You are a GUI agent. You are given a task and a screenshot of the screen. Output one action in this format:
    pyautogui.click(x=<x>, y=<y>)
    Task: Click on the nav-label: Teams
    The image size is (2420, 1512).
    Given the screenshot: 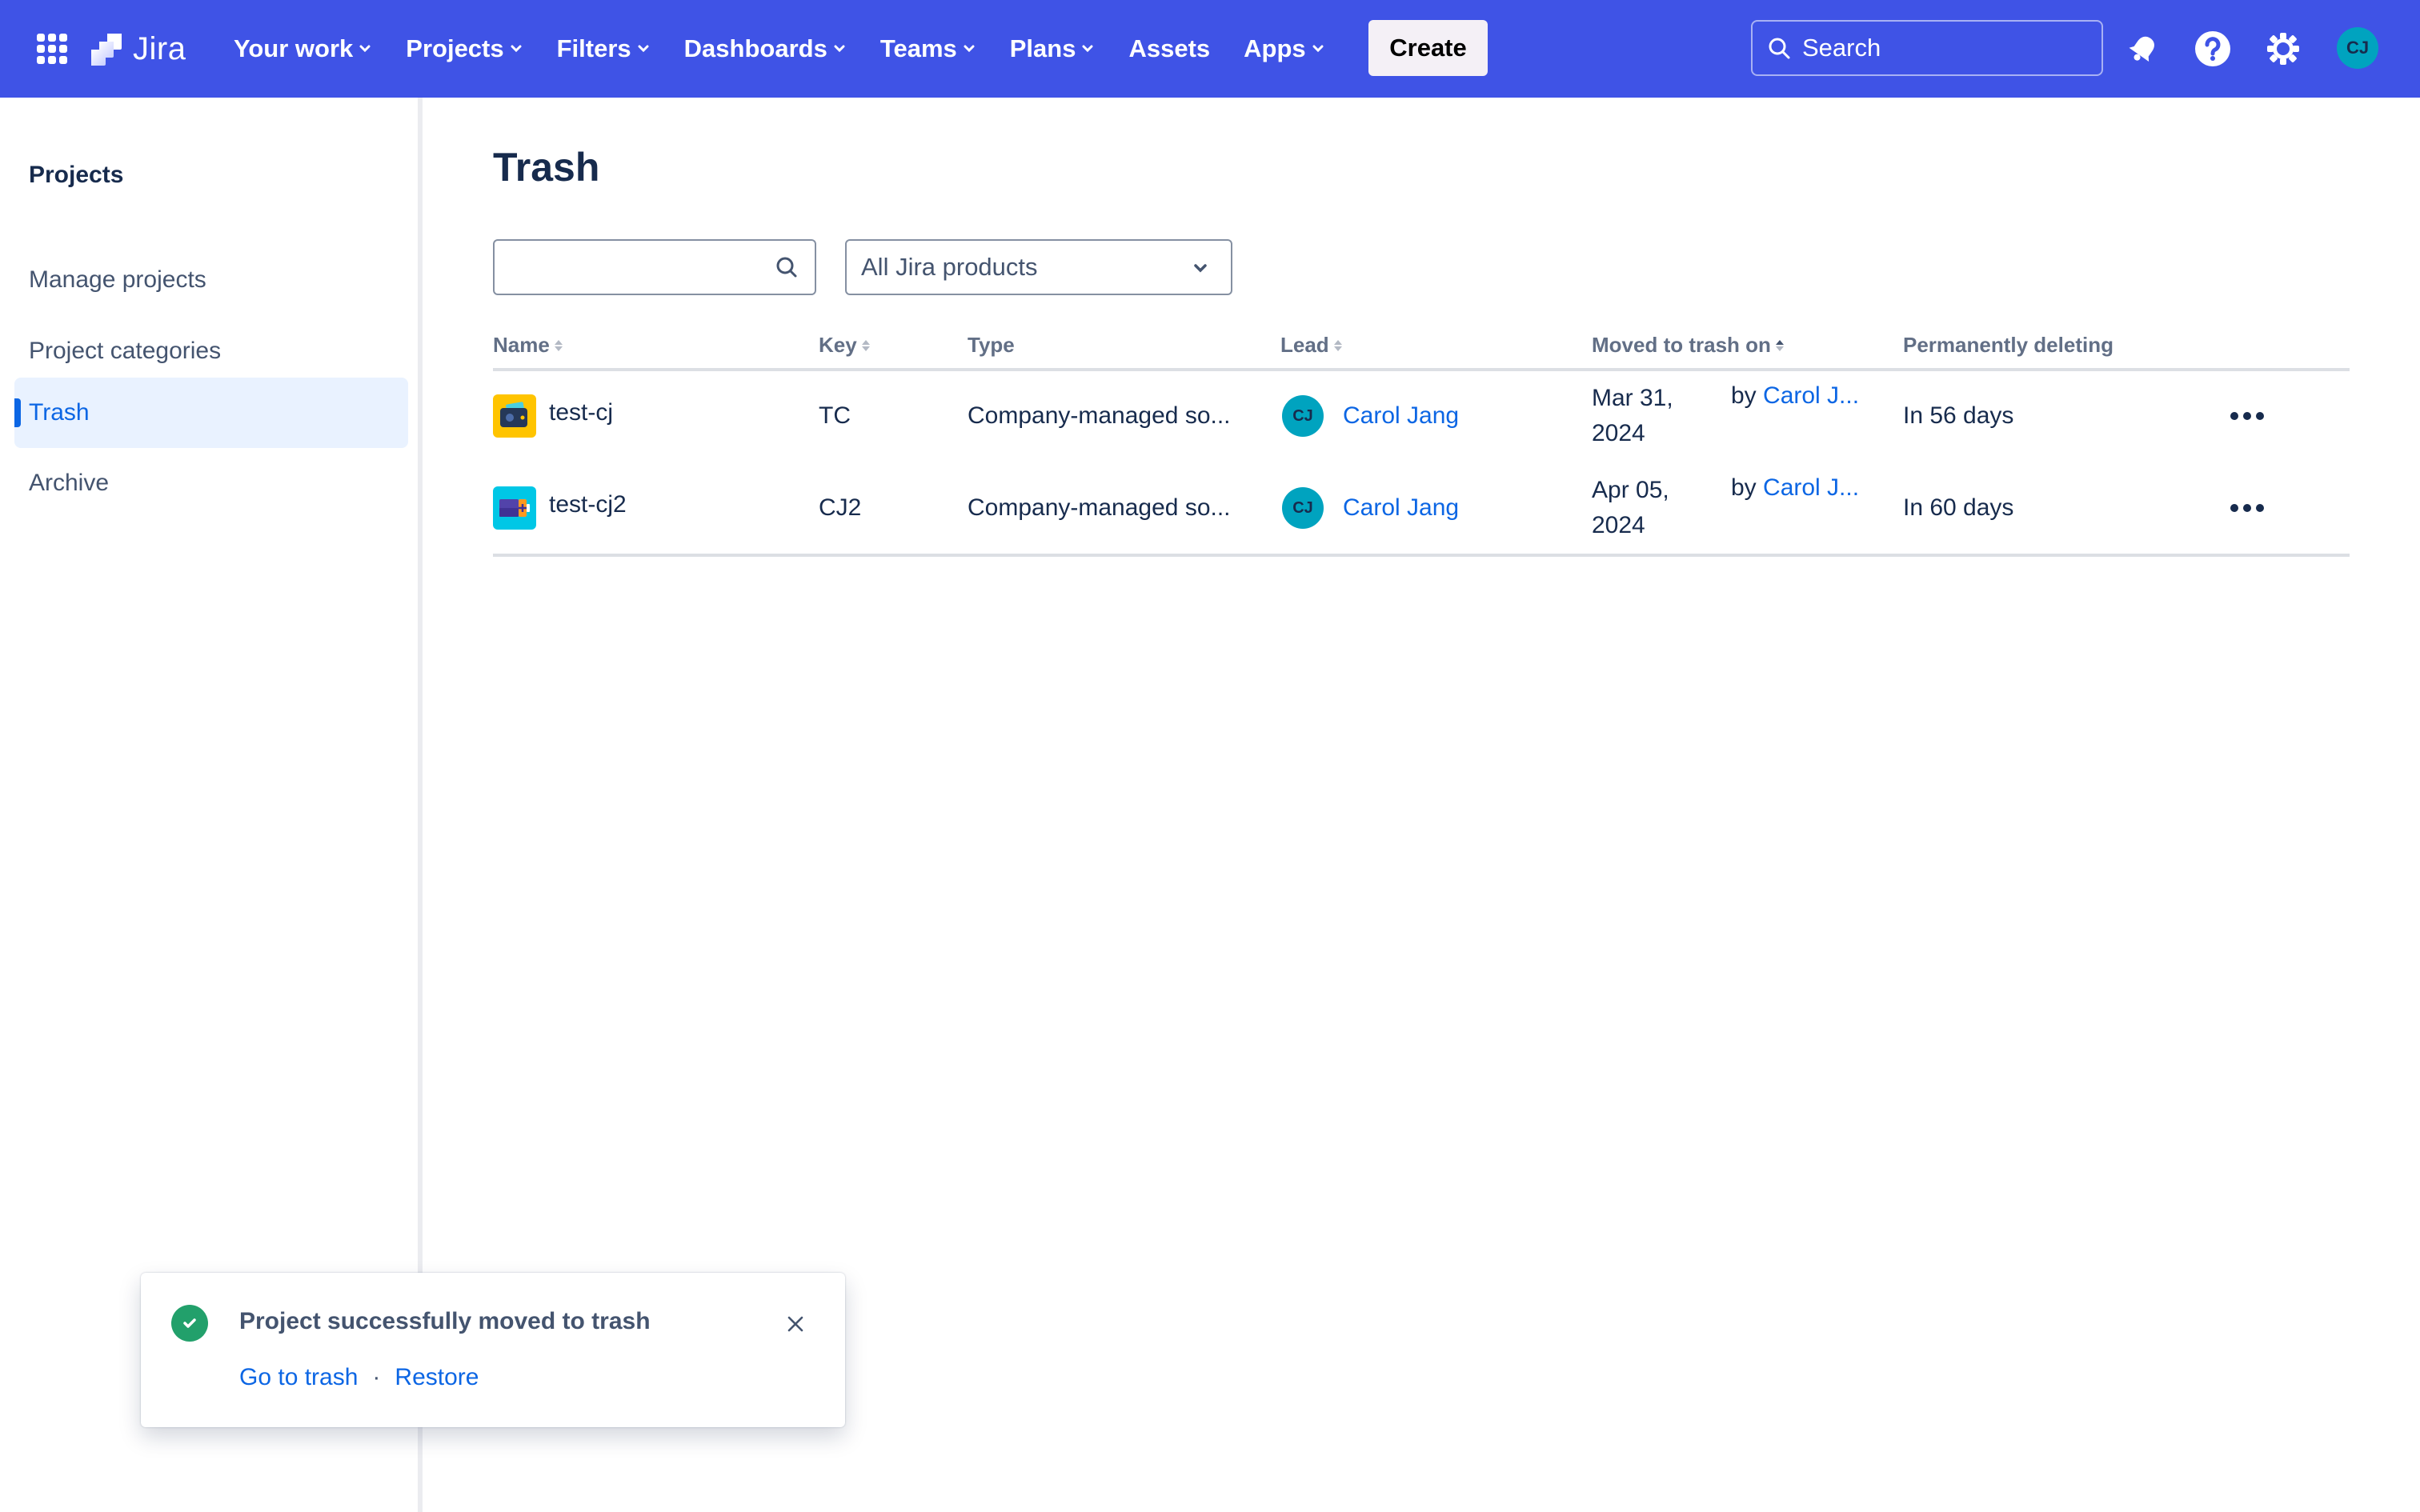 What is the action you would take?
    pyautogui.click(x=918, y=48)
    